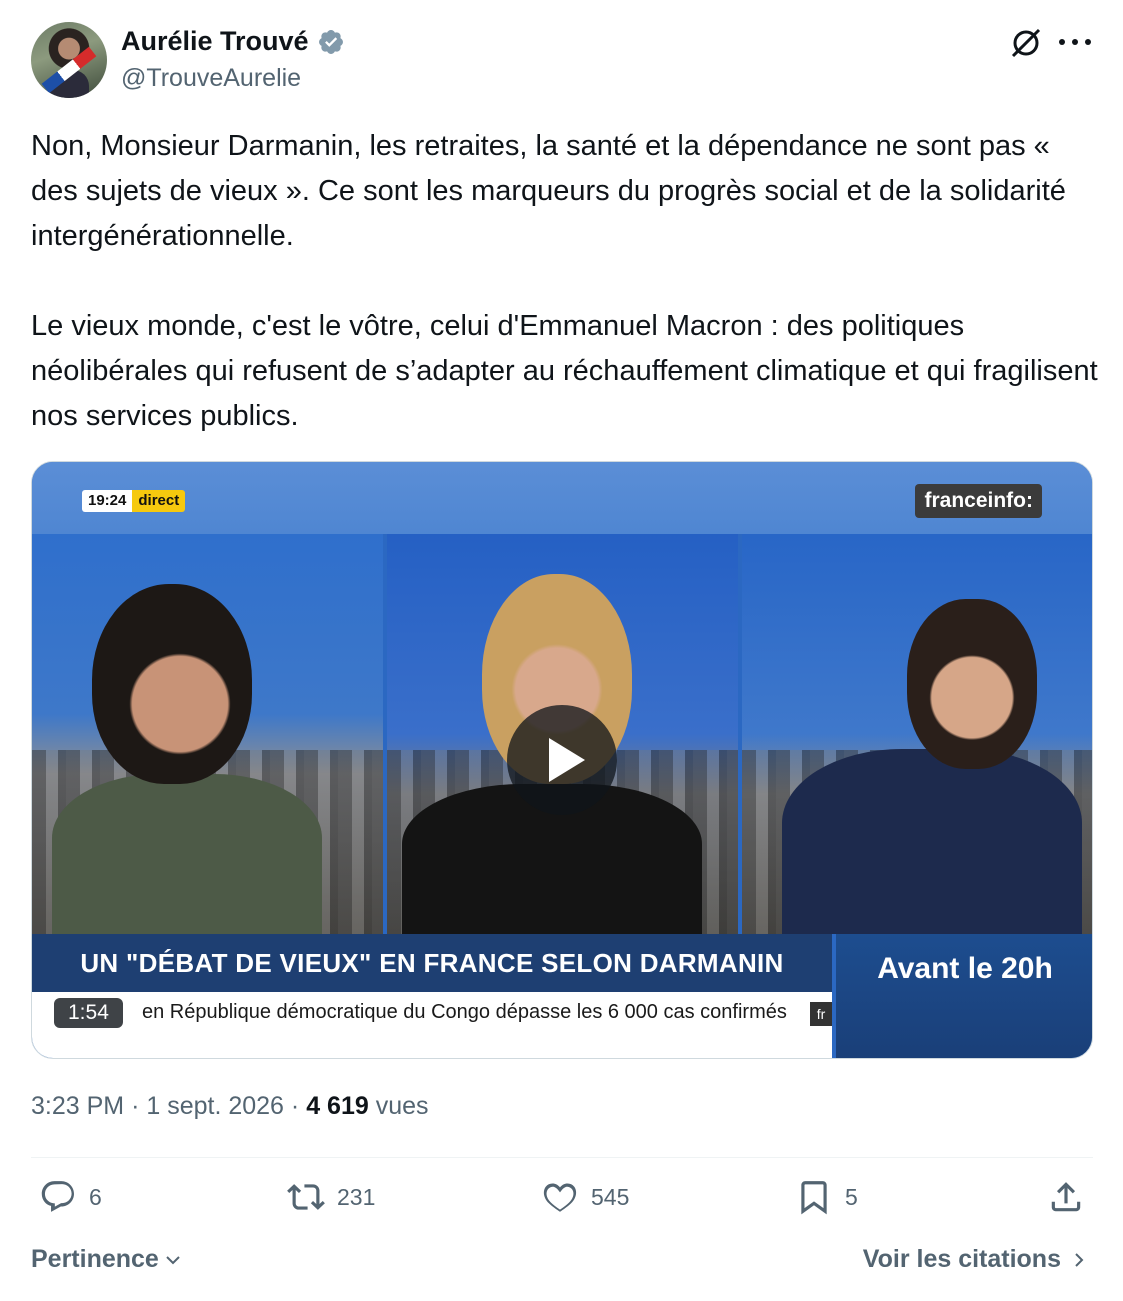 This screenshot has width=1123, height=1301. Describe the element at coordinates (173, 1259) in the screenshot. I see `chevron-down-icon` at that location.